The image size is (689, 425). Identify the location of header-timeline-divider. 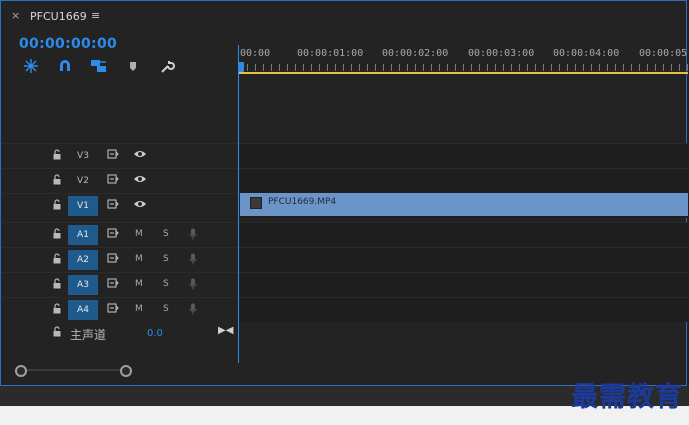
(238, 204).